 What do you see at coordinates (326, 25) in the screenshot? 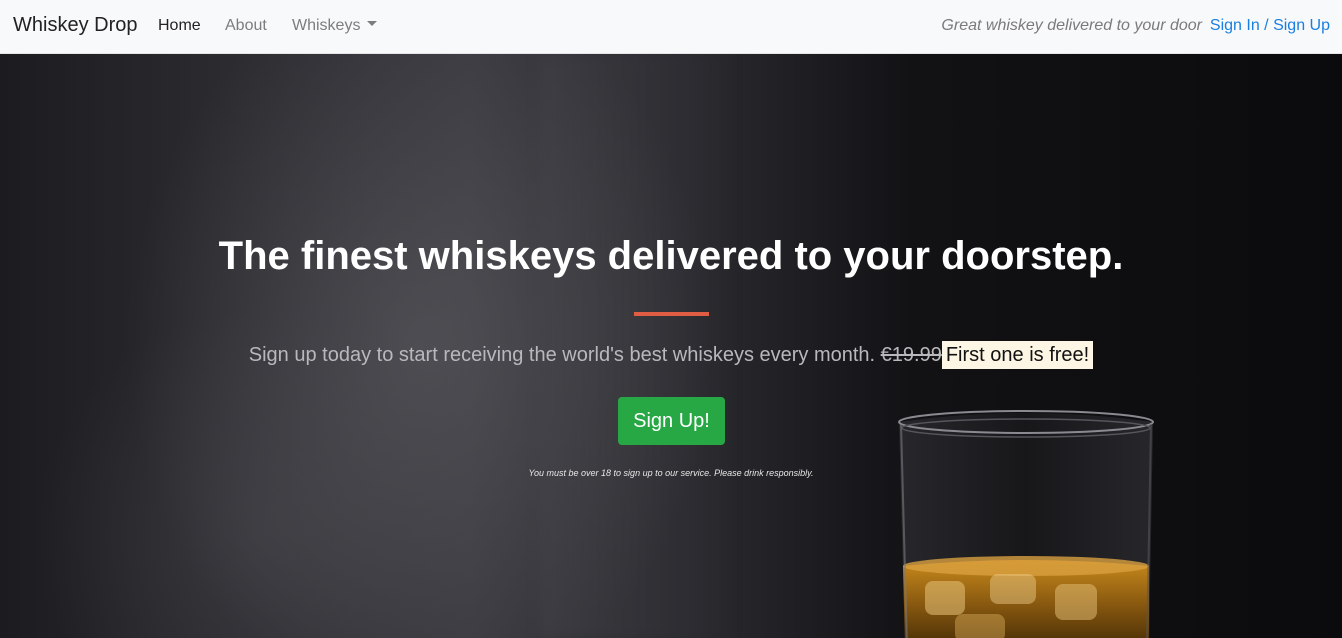
I see `nav-whiskeys-label: Whiskeys` at bounding box center [326, 25].